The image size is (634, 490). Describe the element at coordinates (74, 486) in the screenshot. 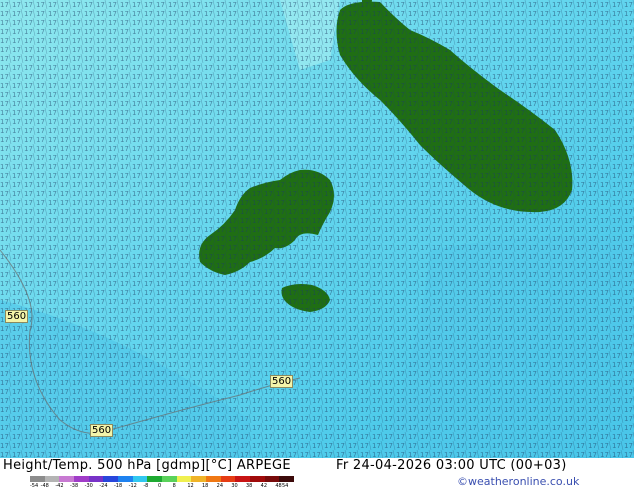

I see `scale-tick-label: -38` at that location.